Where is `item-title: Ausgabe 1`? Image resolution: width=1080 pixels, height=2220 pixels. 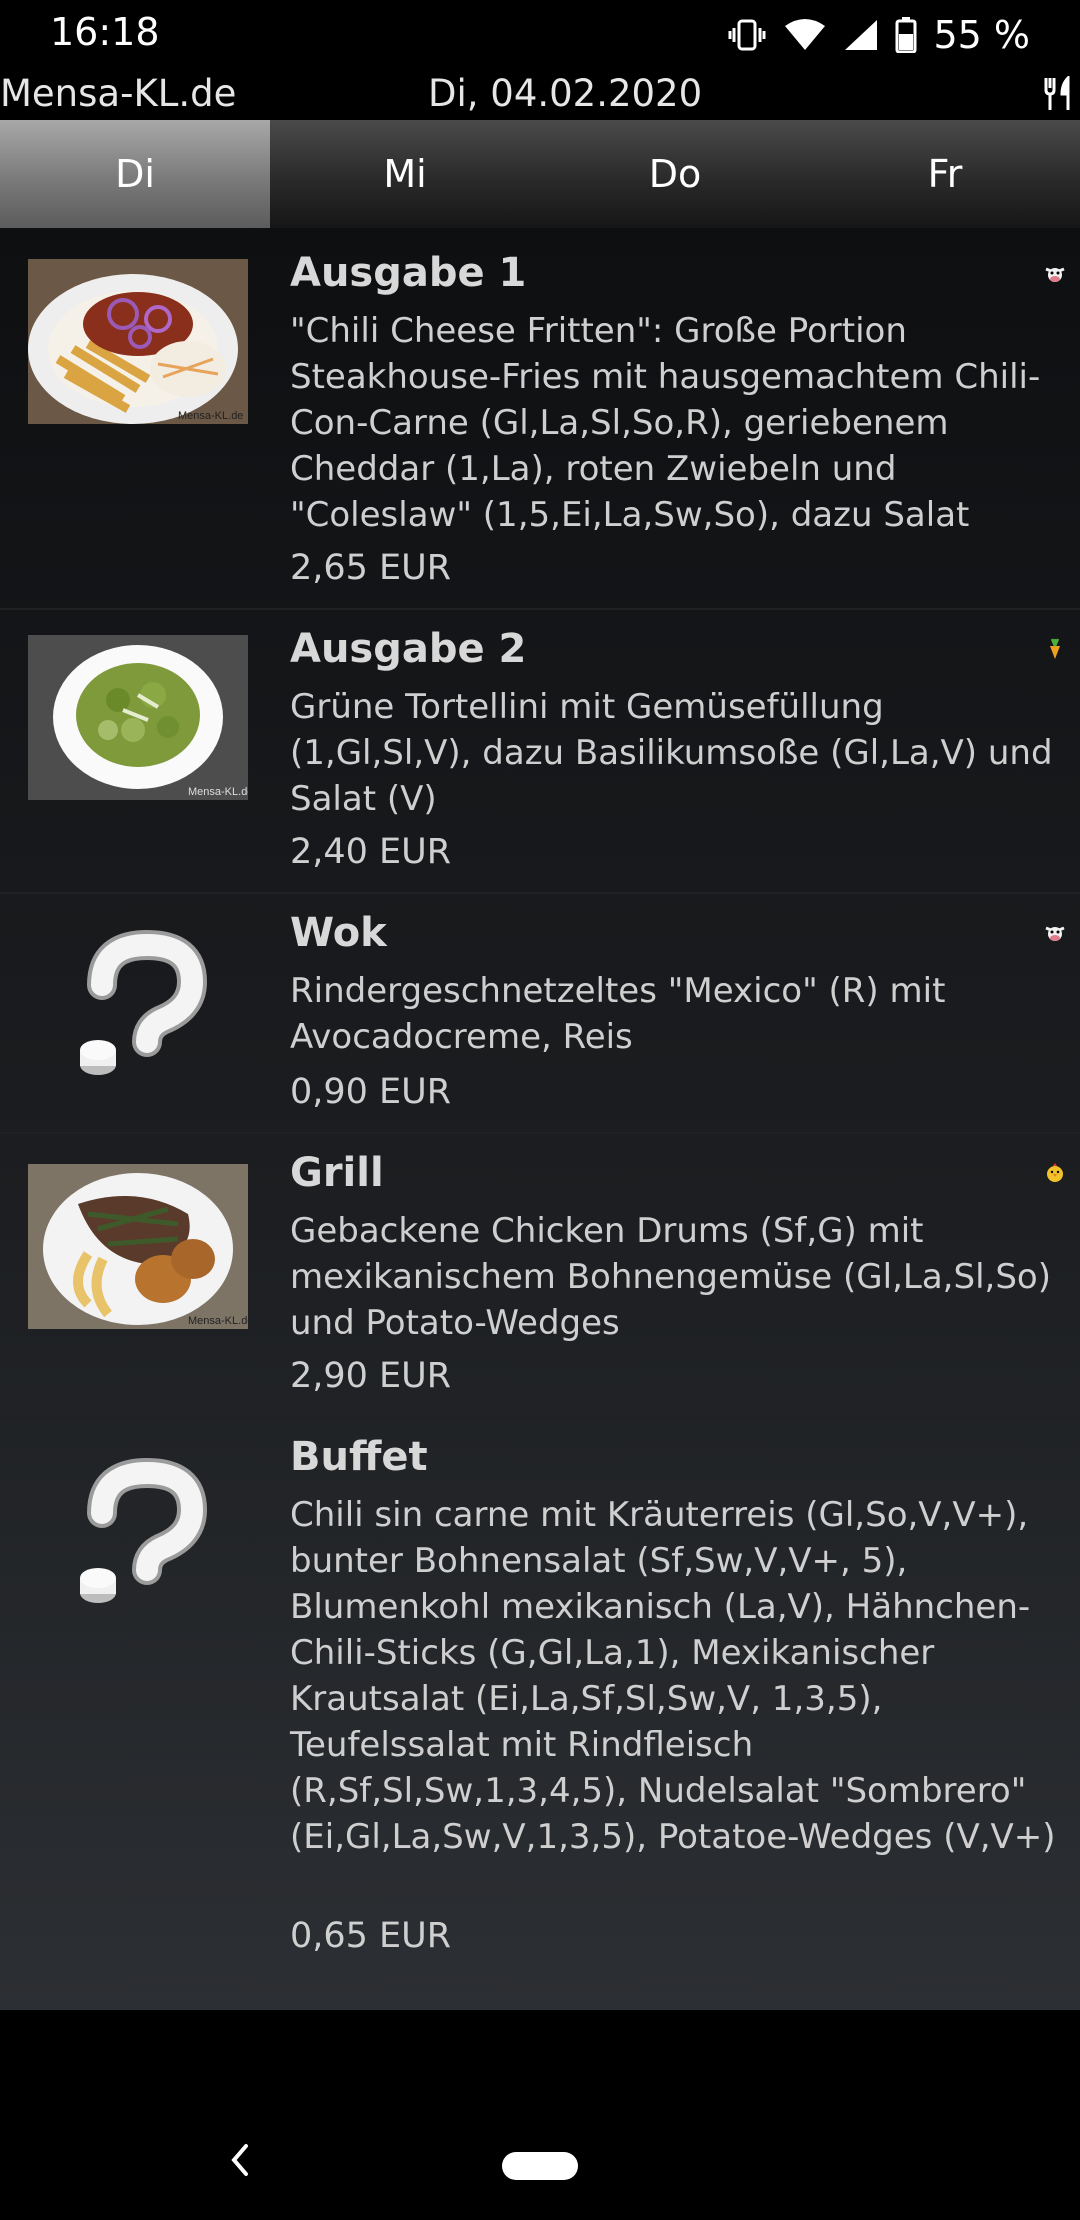 item-title: Ausgabe 1 is located at coordinates (408, 273).